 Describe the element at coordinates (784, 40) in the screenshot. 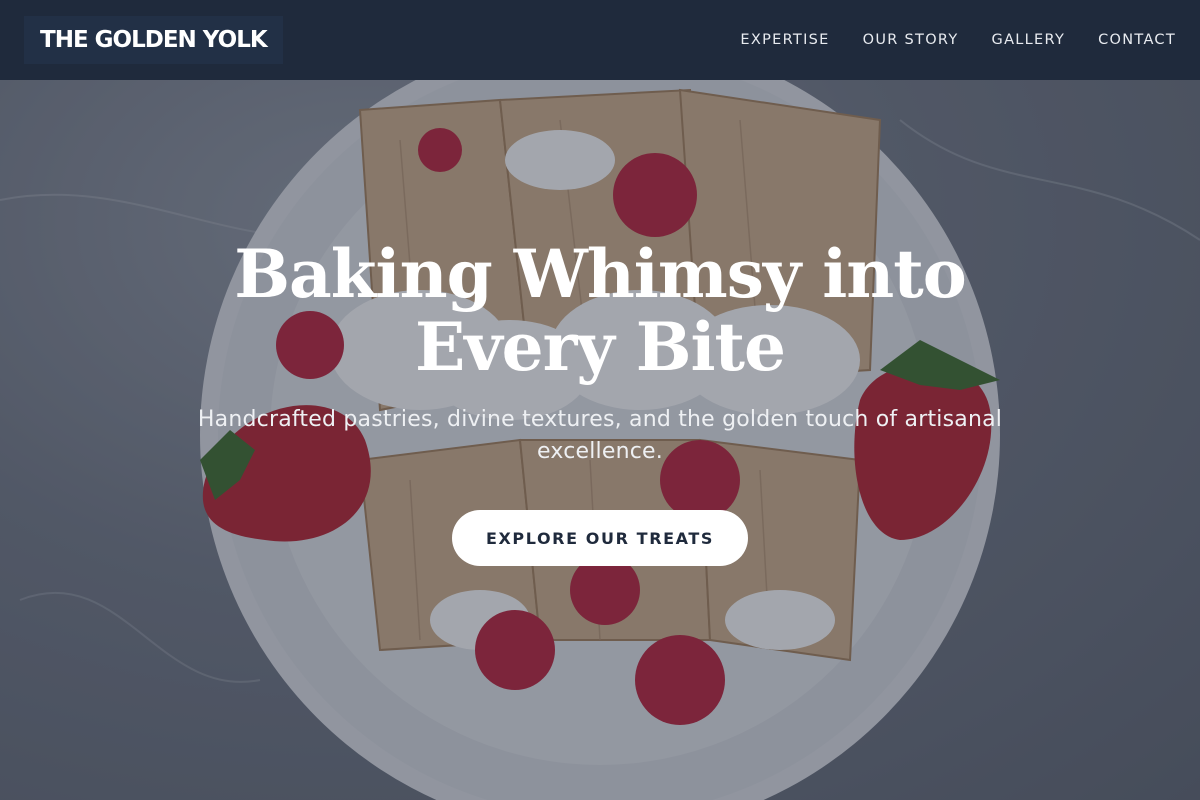

I see `nav-item-expertise: EXPERTISE` at that location.